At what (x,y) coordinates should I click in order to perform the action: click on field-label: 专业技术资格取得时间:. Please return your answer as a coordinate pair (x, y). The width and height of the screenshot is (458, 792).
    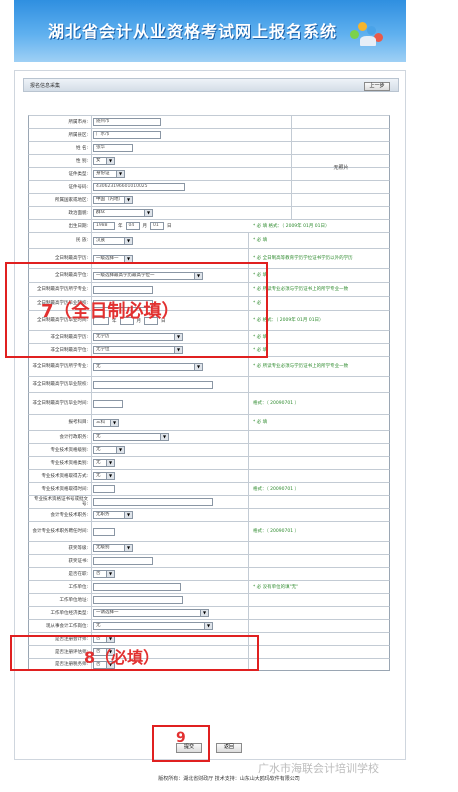
    Looking at the image, I should click on (64, 489).